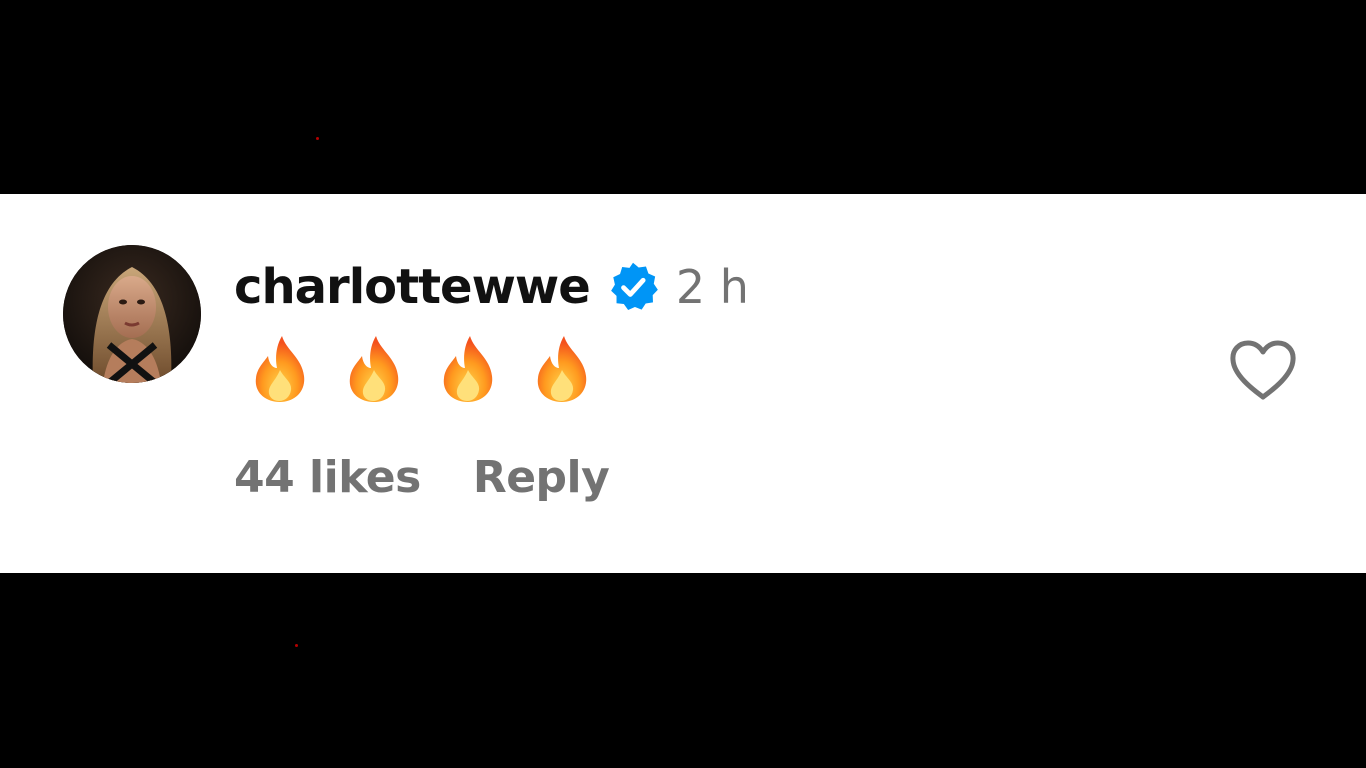  Describe the element at coordinates (712, 287) in the screenshot. I see `comment-timestamp: 2 h` at that location.